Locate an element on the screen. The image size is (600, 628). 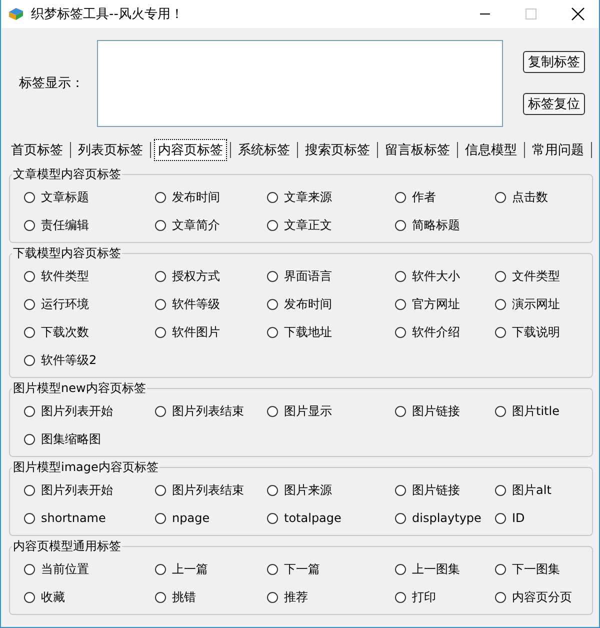
radio-label: 收藏 is located at coordinates (53, 597).